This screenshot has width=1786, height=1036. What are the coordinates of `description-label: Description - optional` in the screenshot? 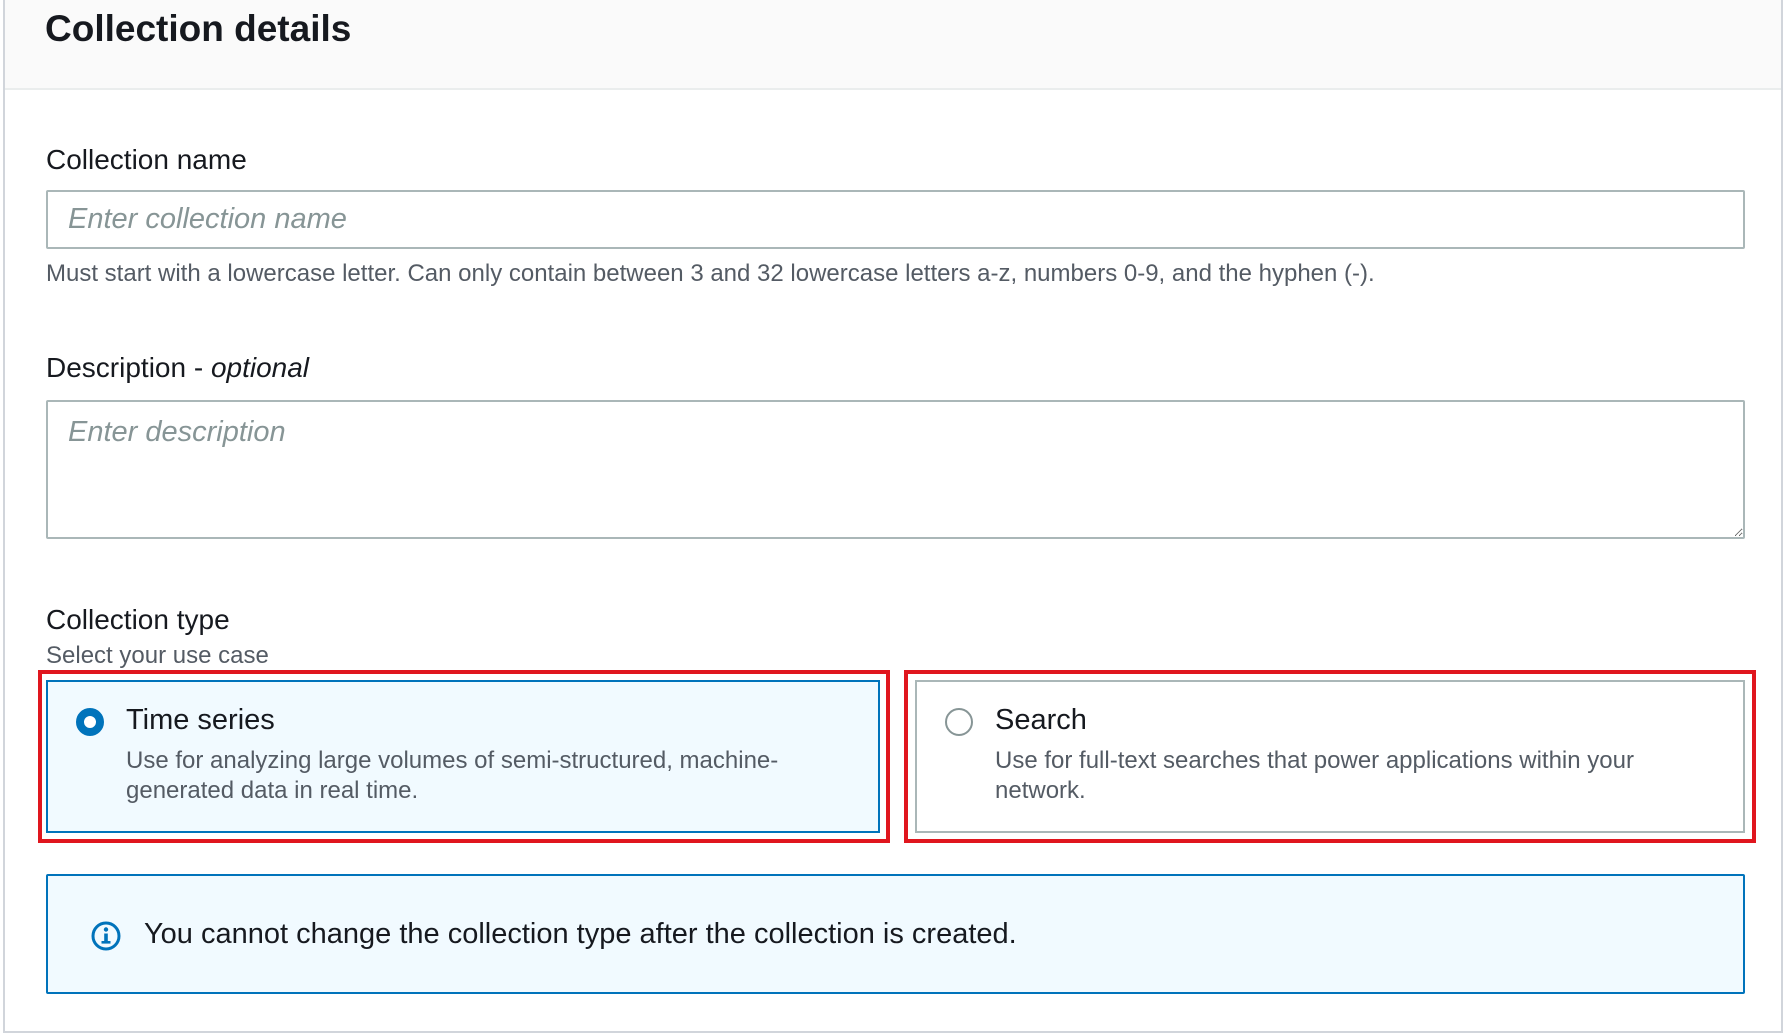 It's located at (177, 368).